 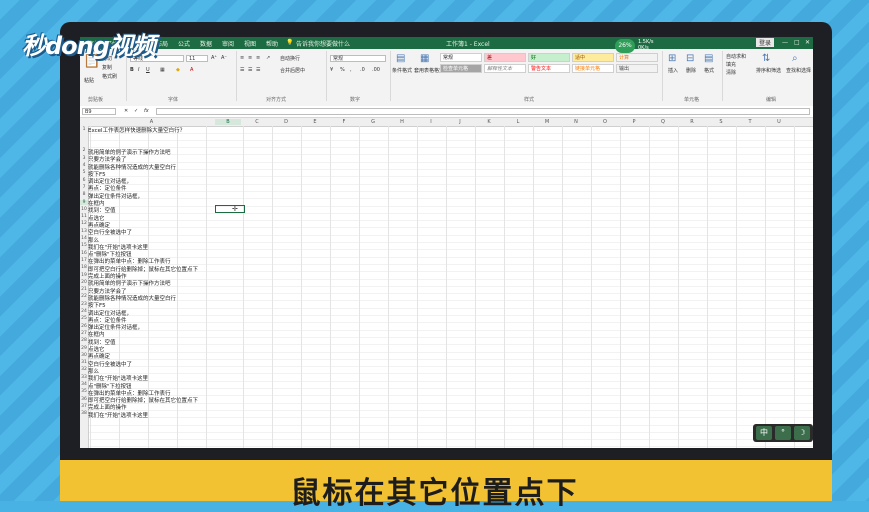 I want to click on row-header: 30, so click(x=84, y=355).